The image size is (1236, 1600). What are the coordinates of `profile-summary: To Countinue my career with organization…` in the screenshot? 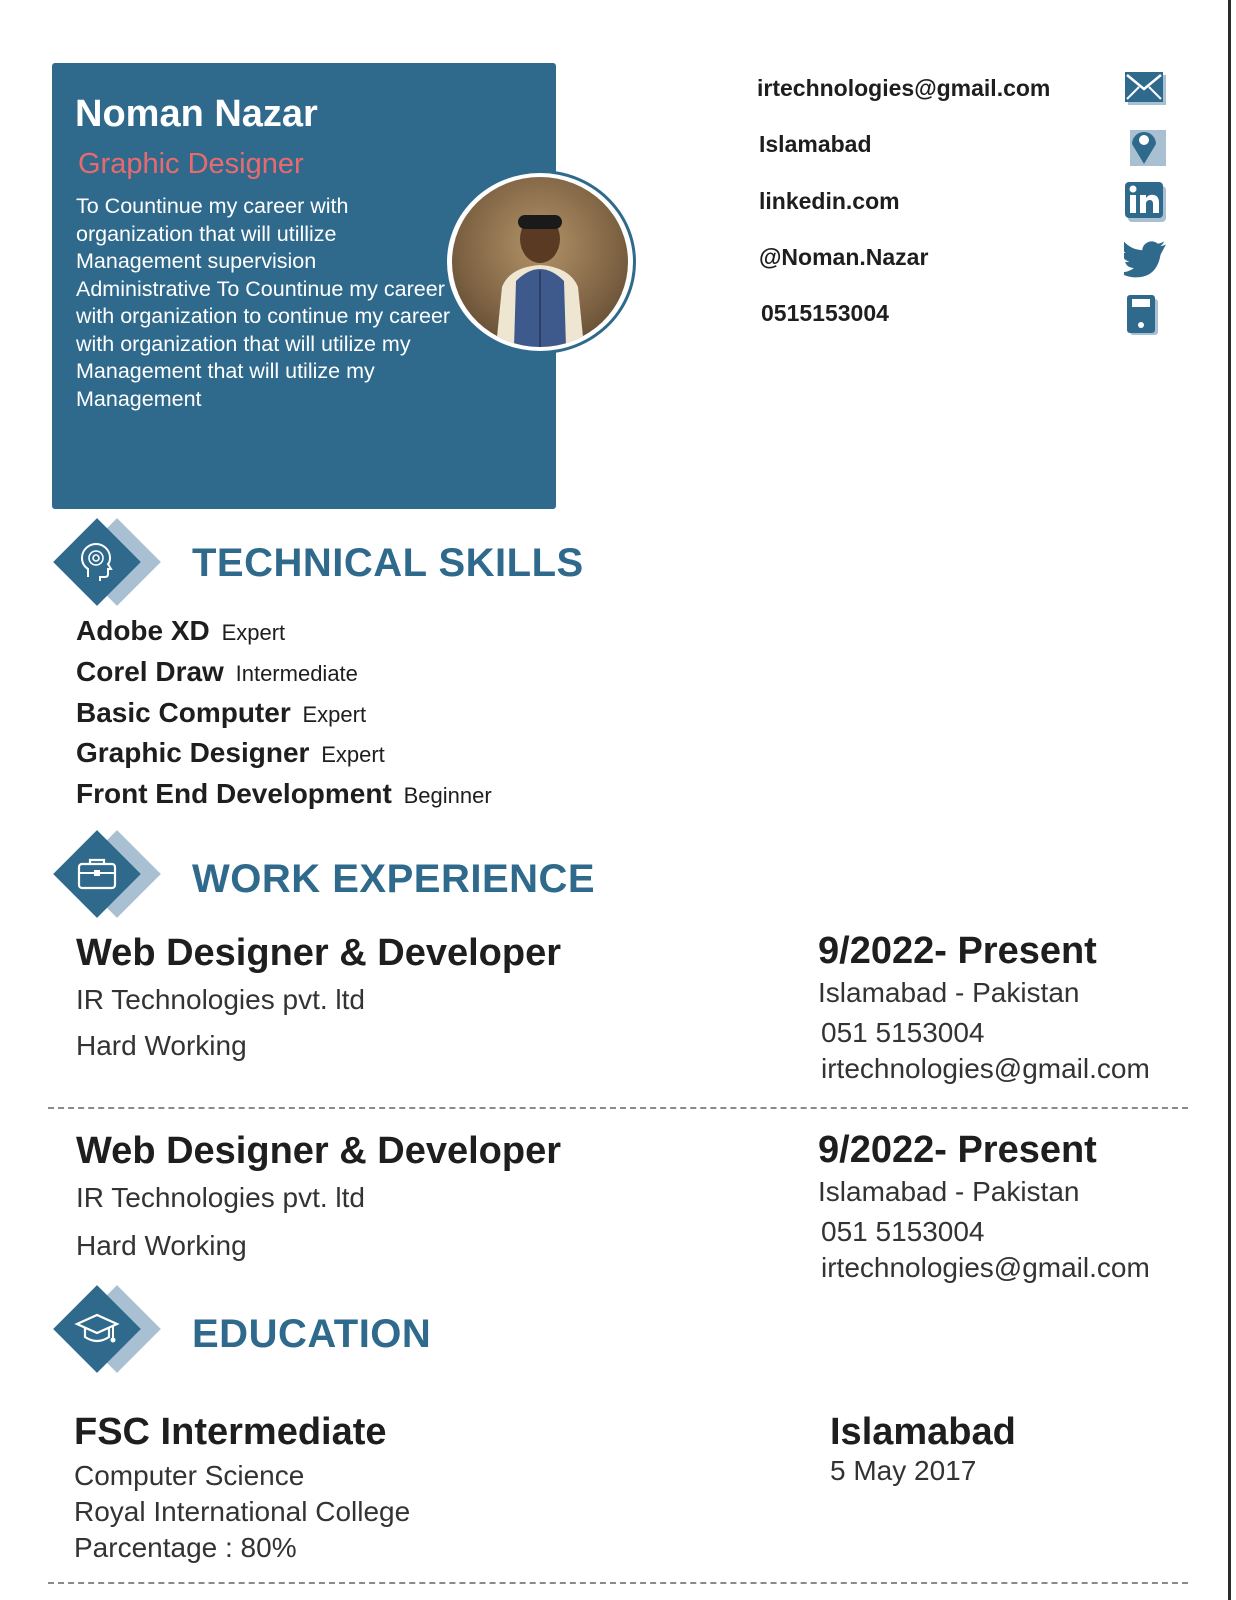 It's located at (263, 302).